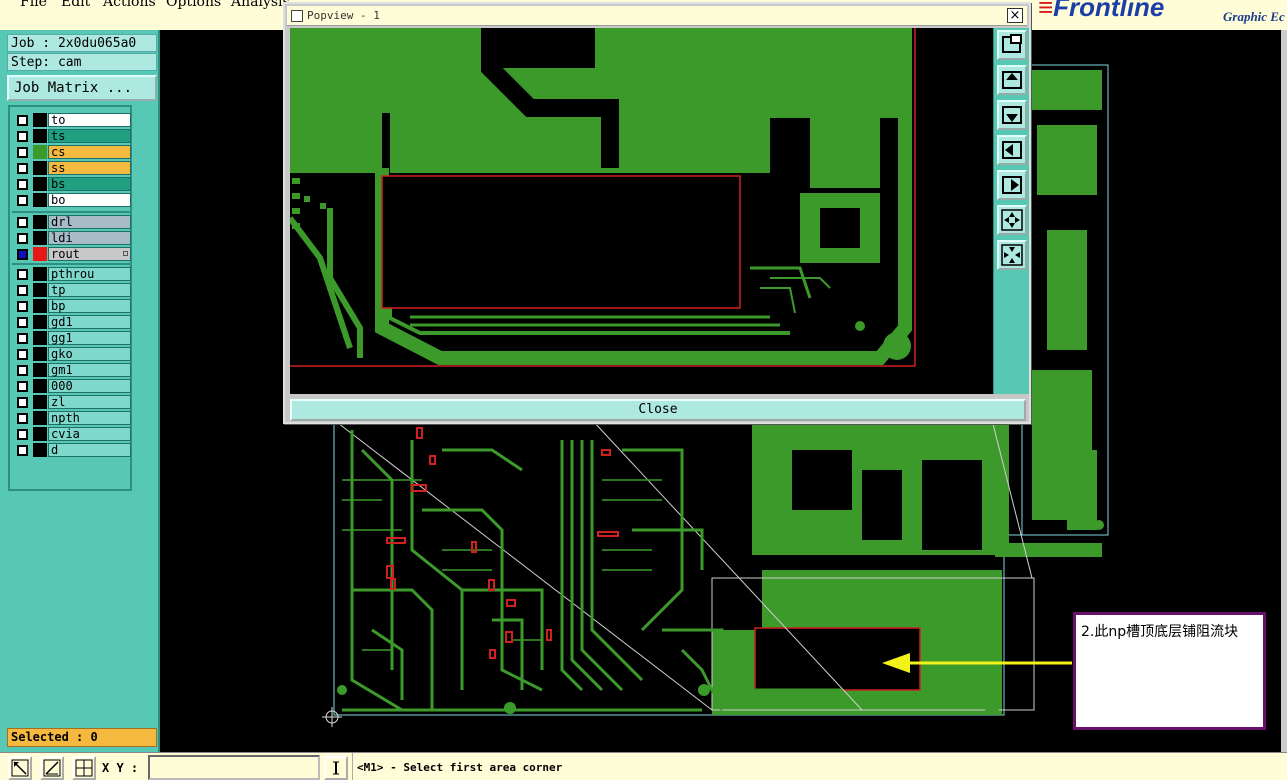 The image size is (1287, 780). What do you see at coordinates (89, 200) in the screenshot?
I see `layer-name: bo` at bounding box center [89, 200].